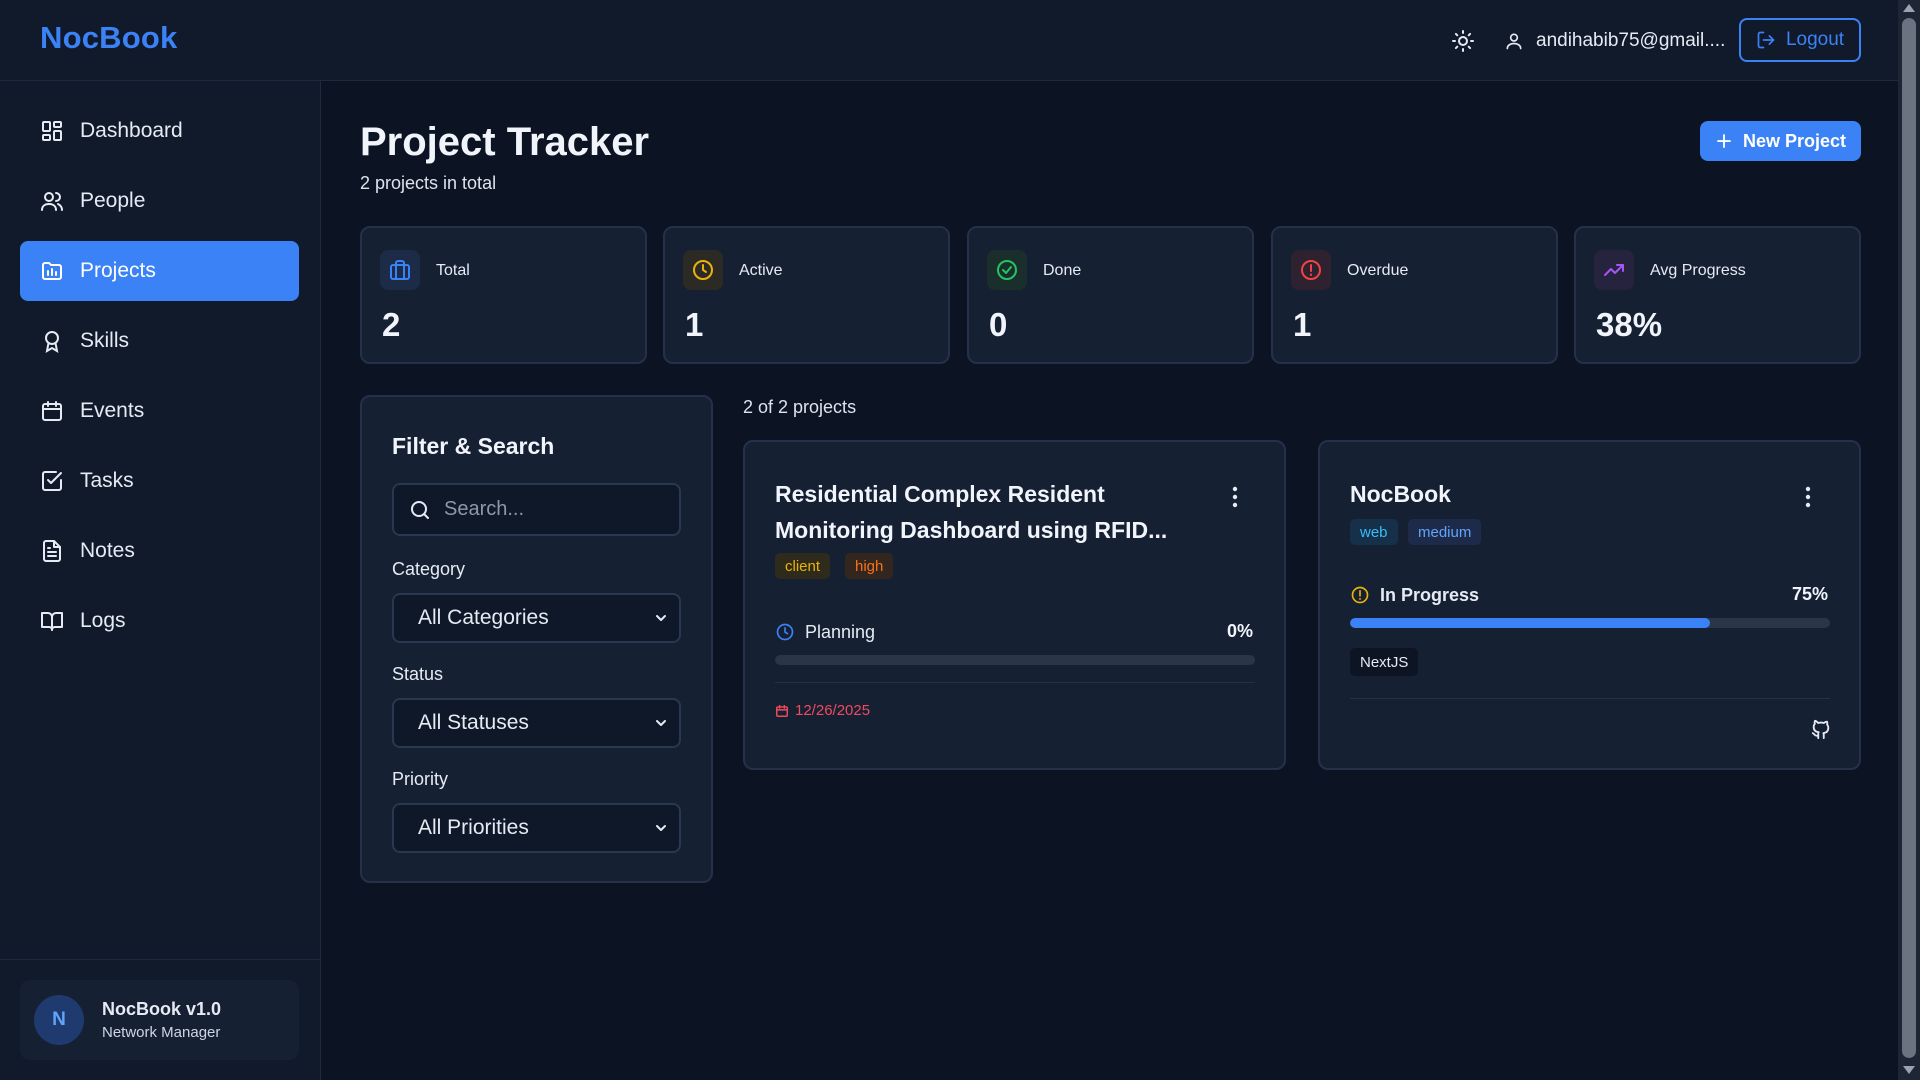  Describe the element at coordinates (536, 723) in the screenshot. I see `status-select: All Statuses` at that location.